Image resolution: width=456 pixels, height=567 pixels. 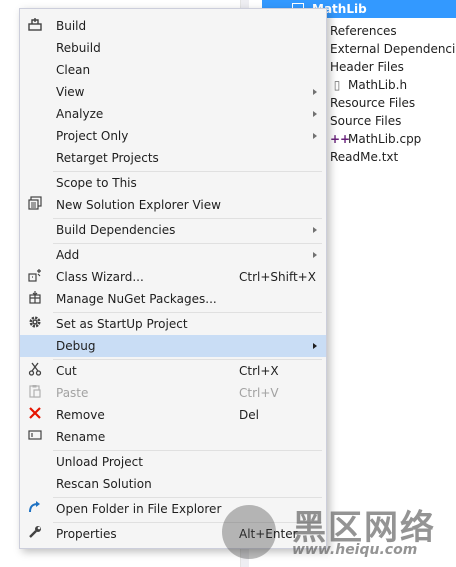 I want to click on menu-label: New Solution Explorer View, so click(x=138, y=205).